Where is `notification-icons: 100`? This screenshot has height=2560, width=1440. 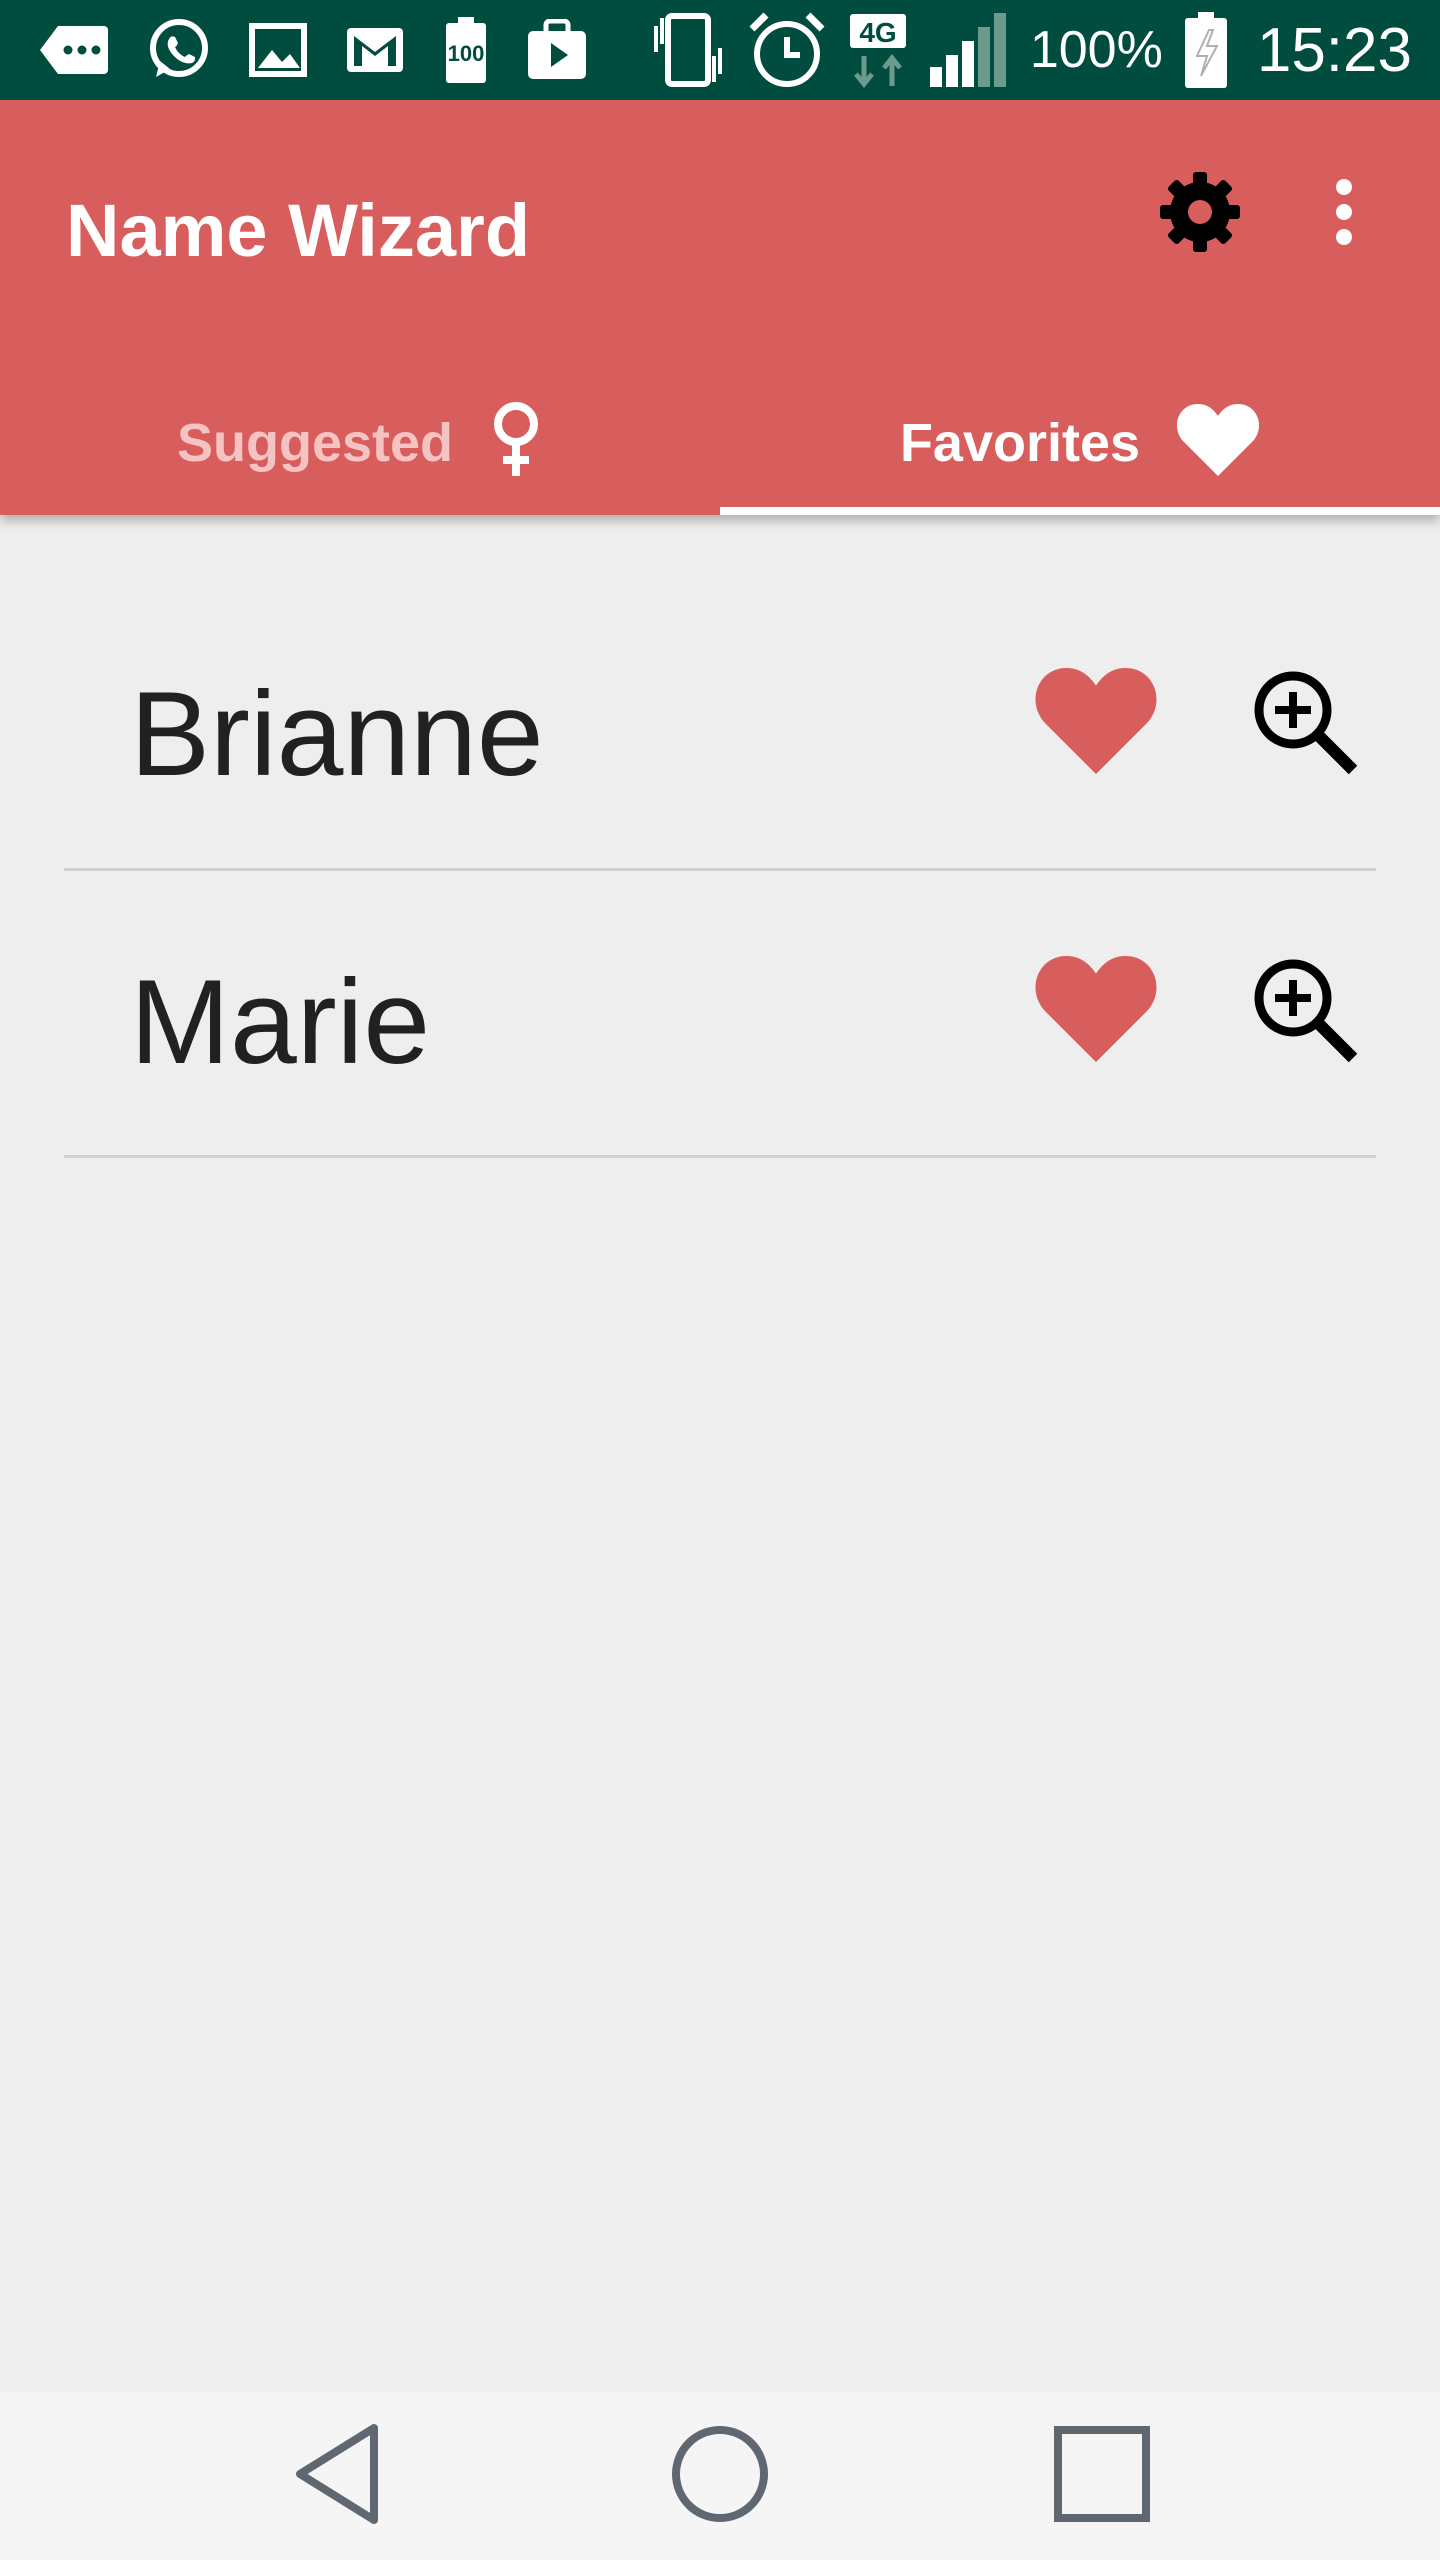 notification-icons: 100 is located at coordinates (313, 50).